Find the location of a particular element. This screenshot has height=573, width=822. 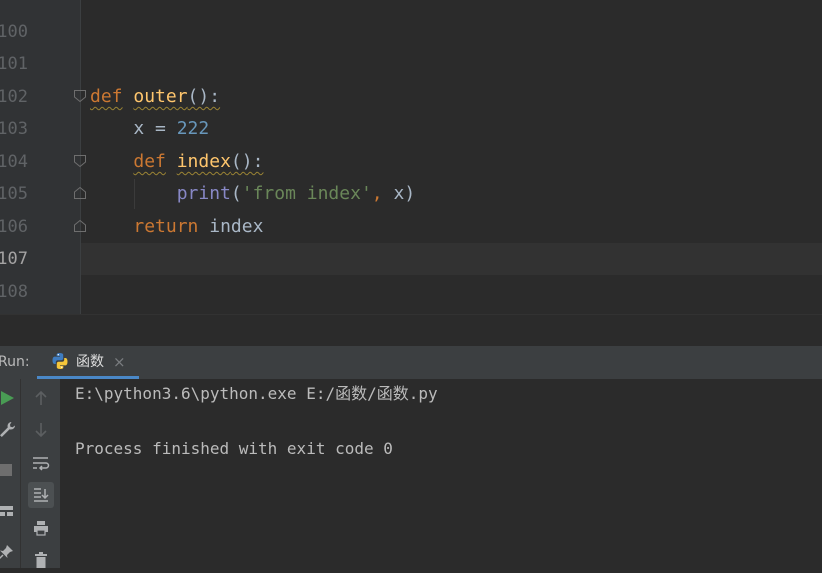

arrow-up-icon is located at coordinates (41, 398).